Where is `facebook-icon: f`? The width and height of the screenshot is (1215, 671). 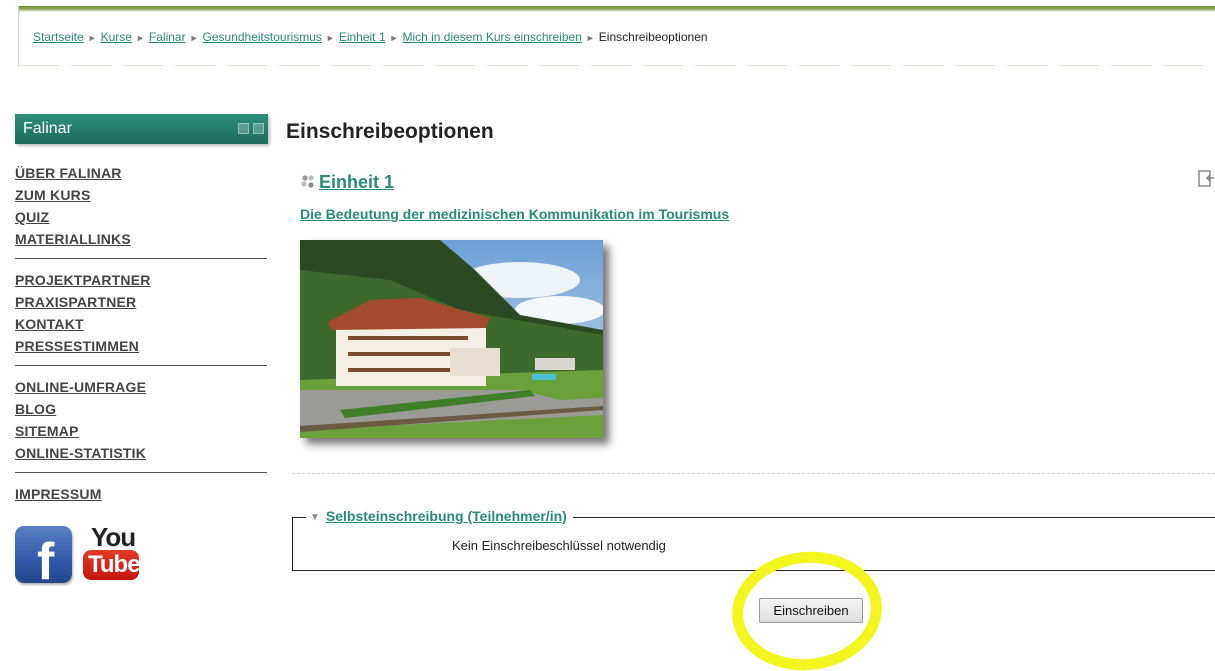 facebook-icon: f is located at coordinates (43, 558).